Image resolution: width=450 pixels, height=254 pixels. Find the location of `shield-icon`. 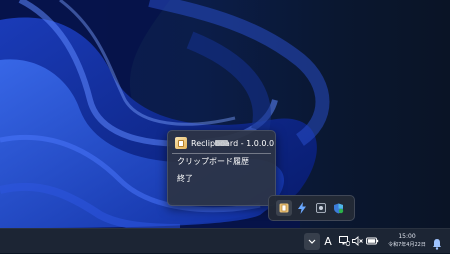

shield-icon is located at coordinates (339, 208).